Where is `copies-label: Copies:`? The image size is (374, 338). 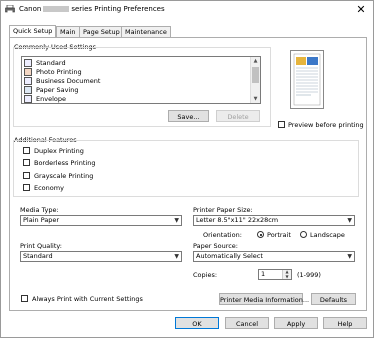
copies-label: Copies: is located at coordinates (205, 275).